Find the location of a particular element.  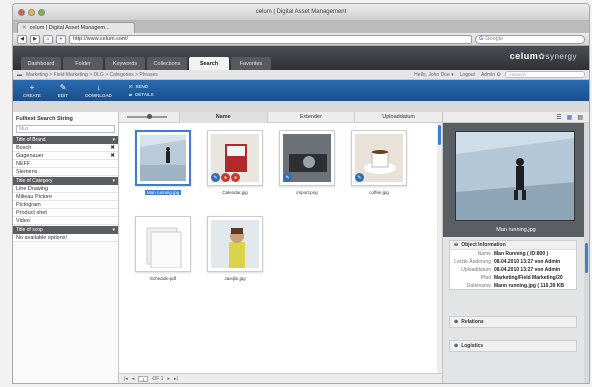

asset-thumbnail is located at coordinates (163, 158).